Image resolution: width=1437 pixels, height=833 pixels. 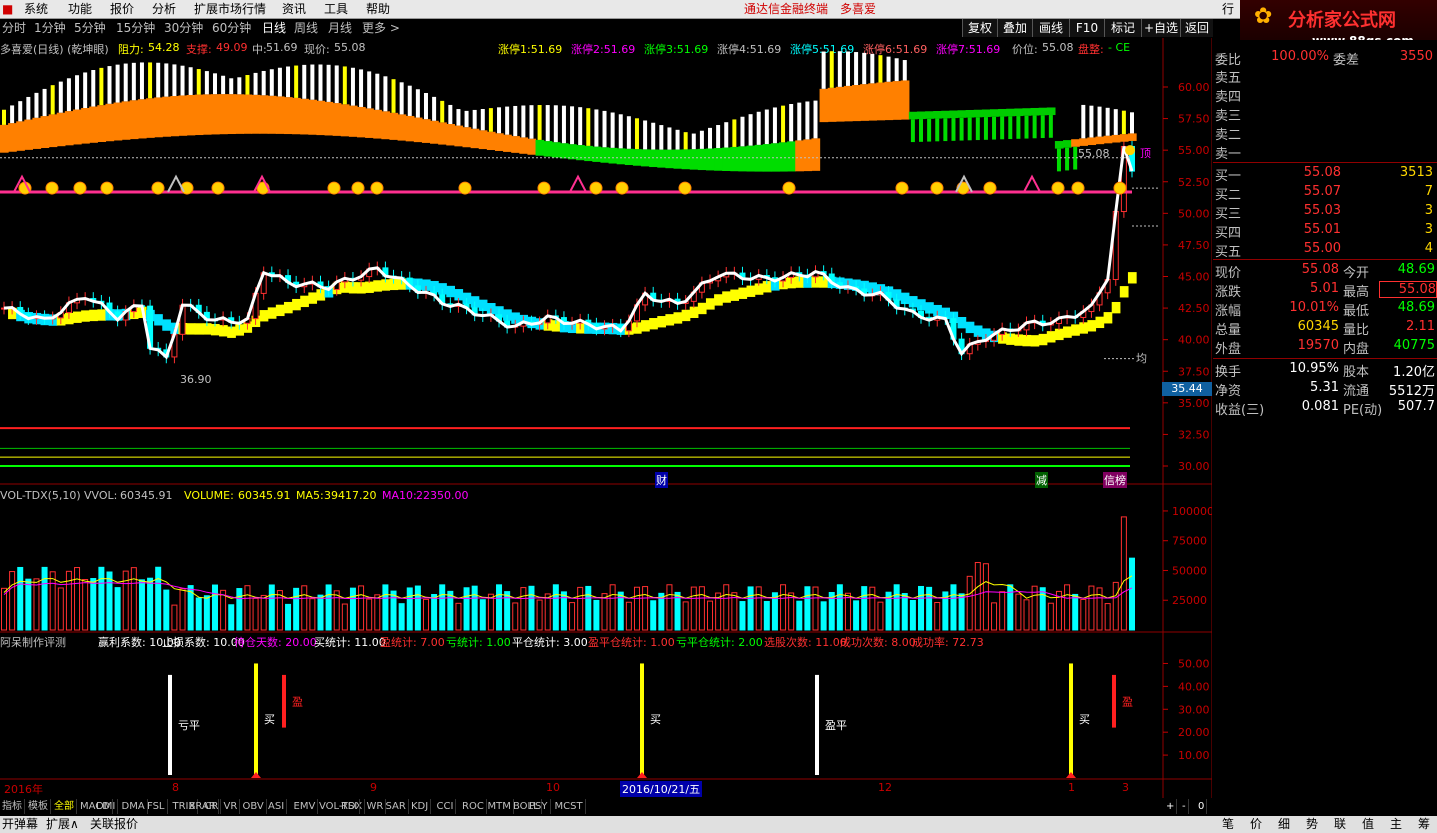 I want to click on menu-help: 帮助, so click(x=378, y=9).